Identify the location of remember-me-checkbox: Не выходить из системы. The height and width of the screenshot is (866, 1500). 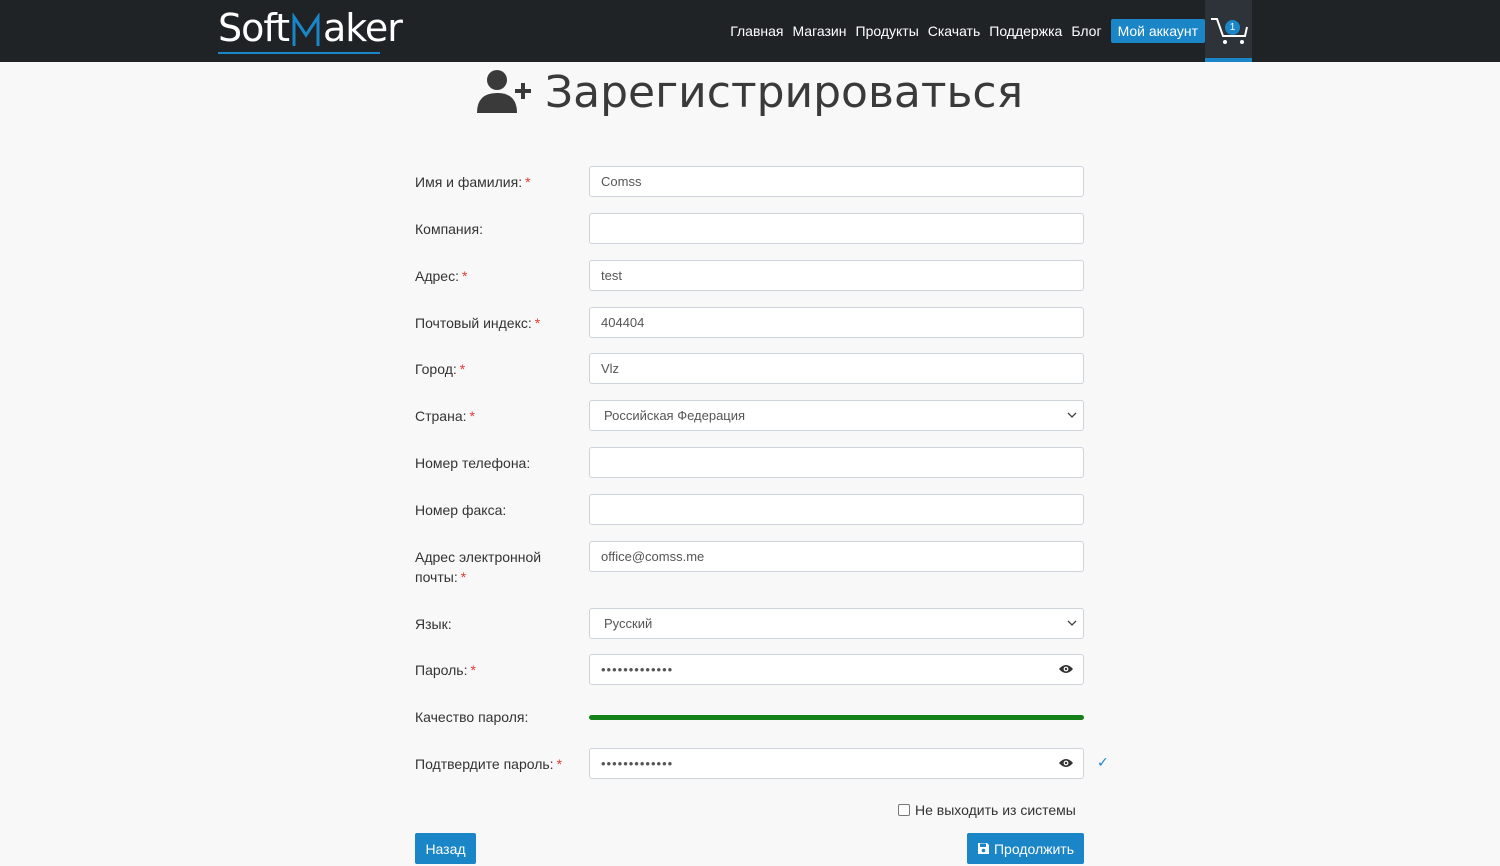
(987, 810).